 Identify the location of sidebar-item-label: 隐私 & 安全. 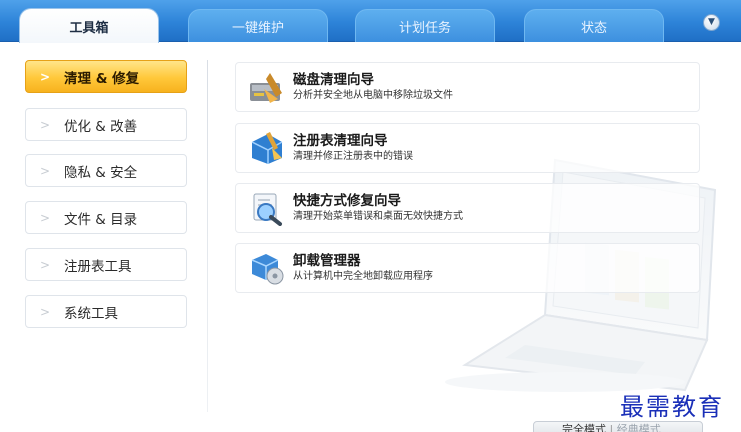
(101, 172).